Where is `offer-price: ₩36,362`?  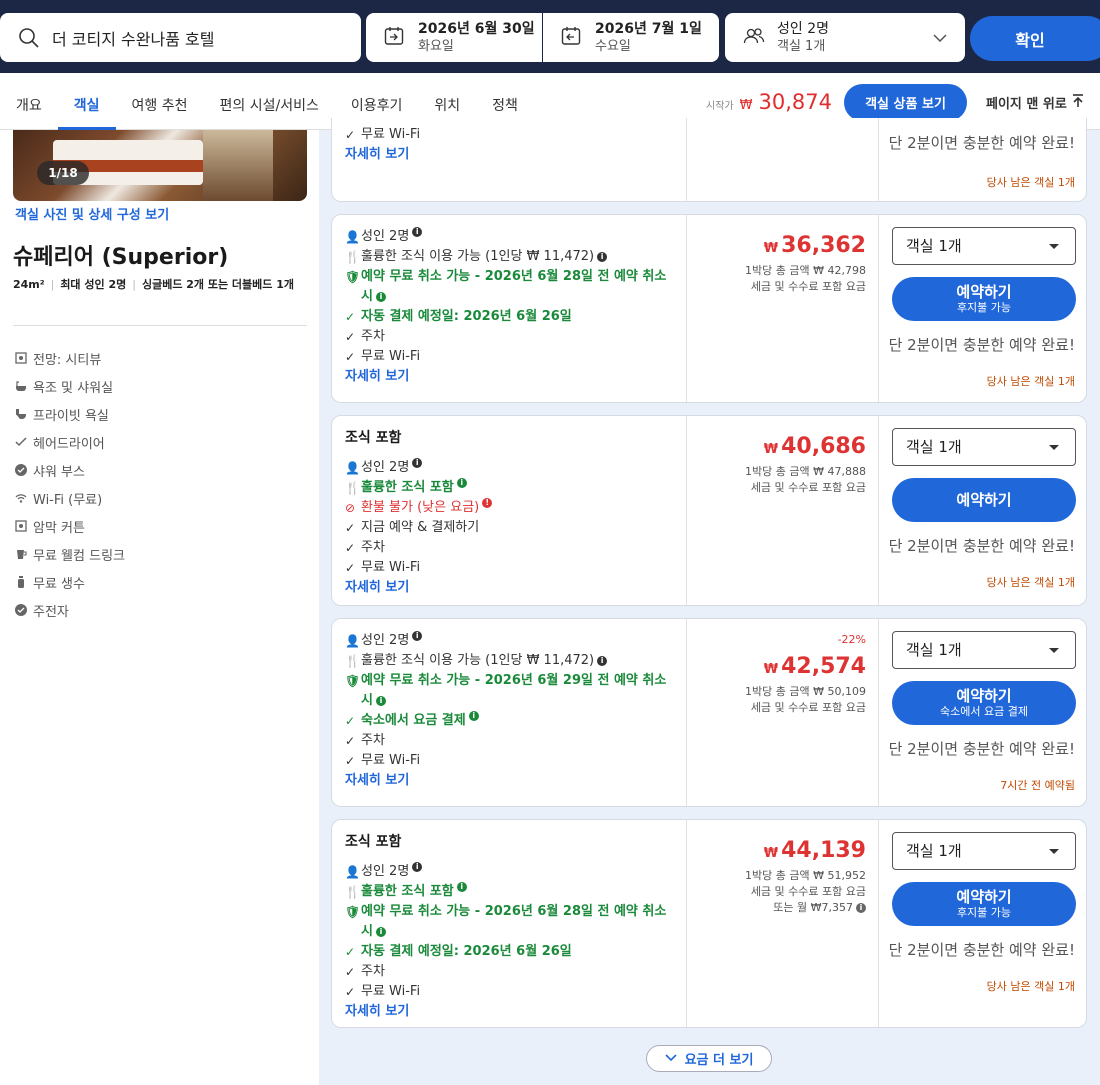 offer-price: ₩36,362 is located at coordinates (814, 245).